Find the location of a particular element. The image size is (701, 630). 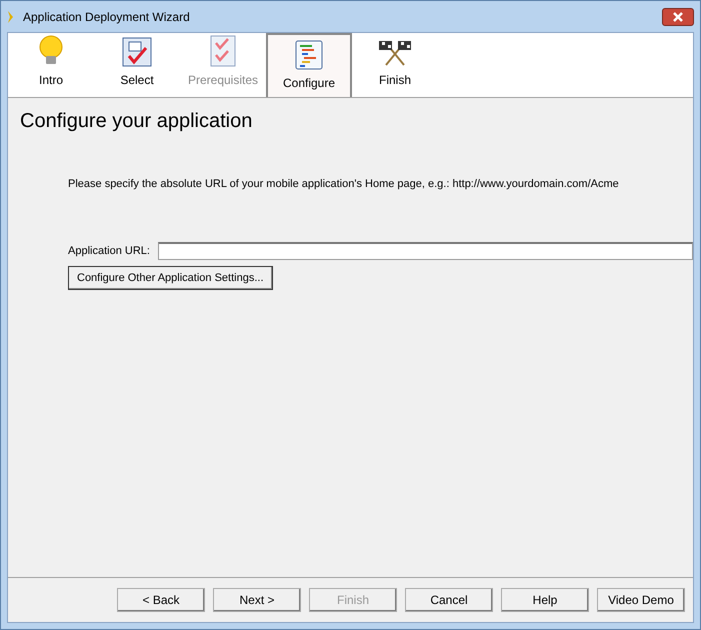

wizard-button: Cancel is located at coordinates (449, 600).